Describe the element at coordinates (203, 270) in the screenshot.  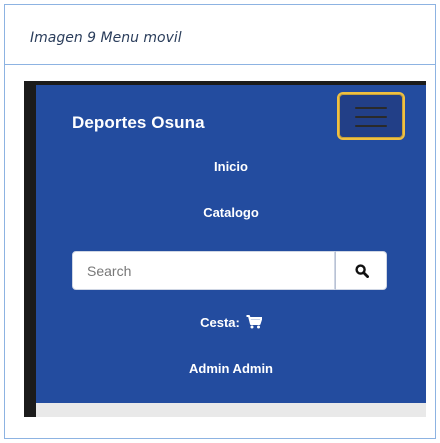
I see `search-input` at that location.